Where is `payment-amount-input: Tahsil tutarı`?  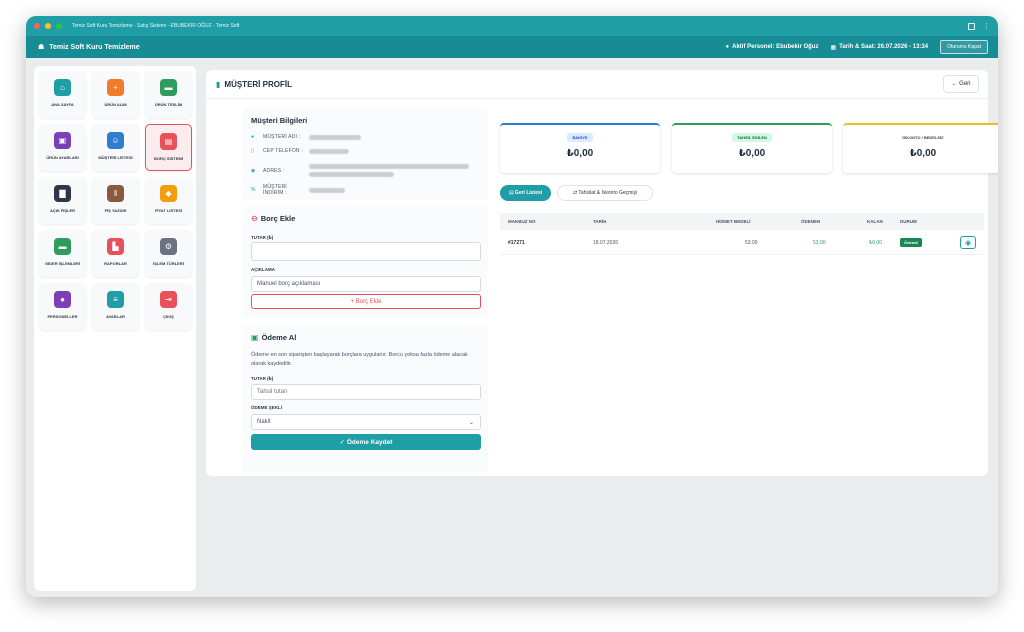
payment-amount-input: Tahsil tutarı is located at coordinates (366, 392).